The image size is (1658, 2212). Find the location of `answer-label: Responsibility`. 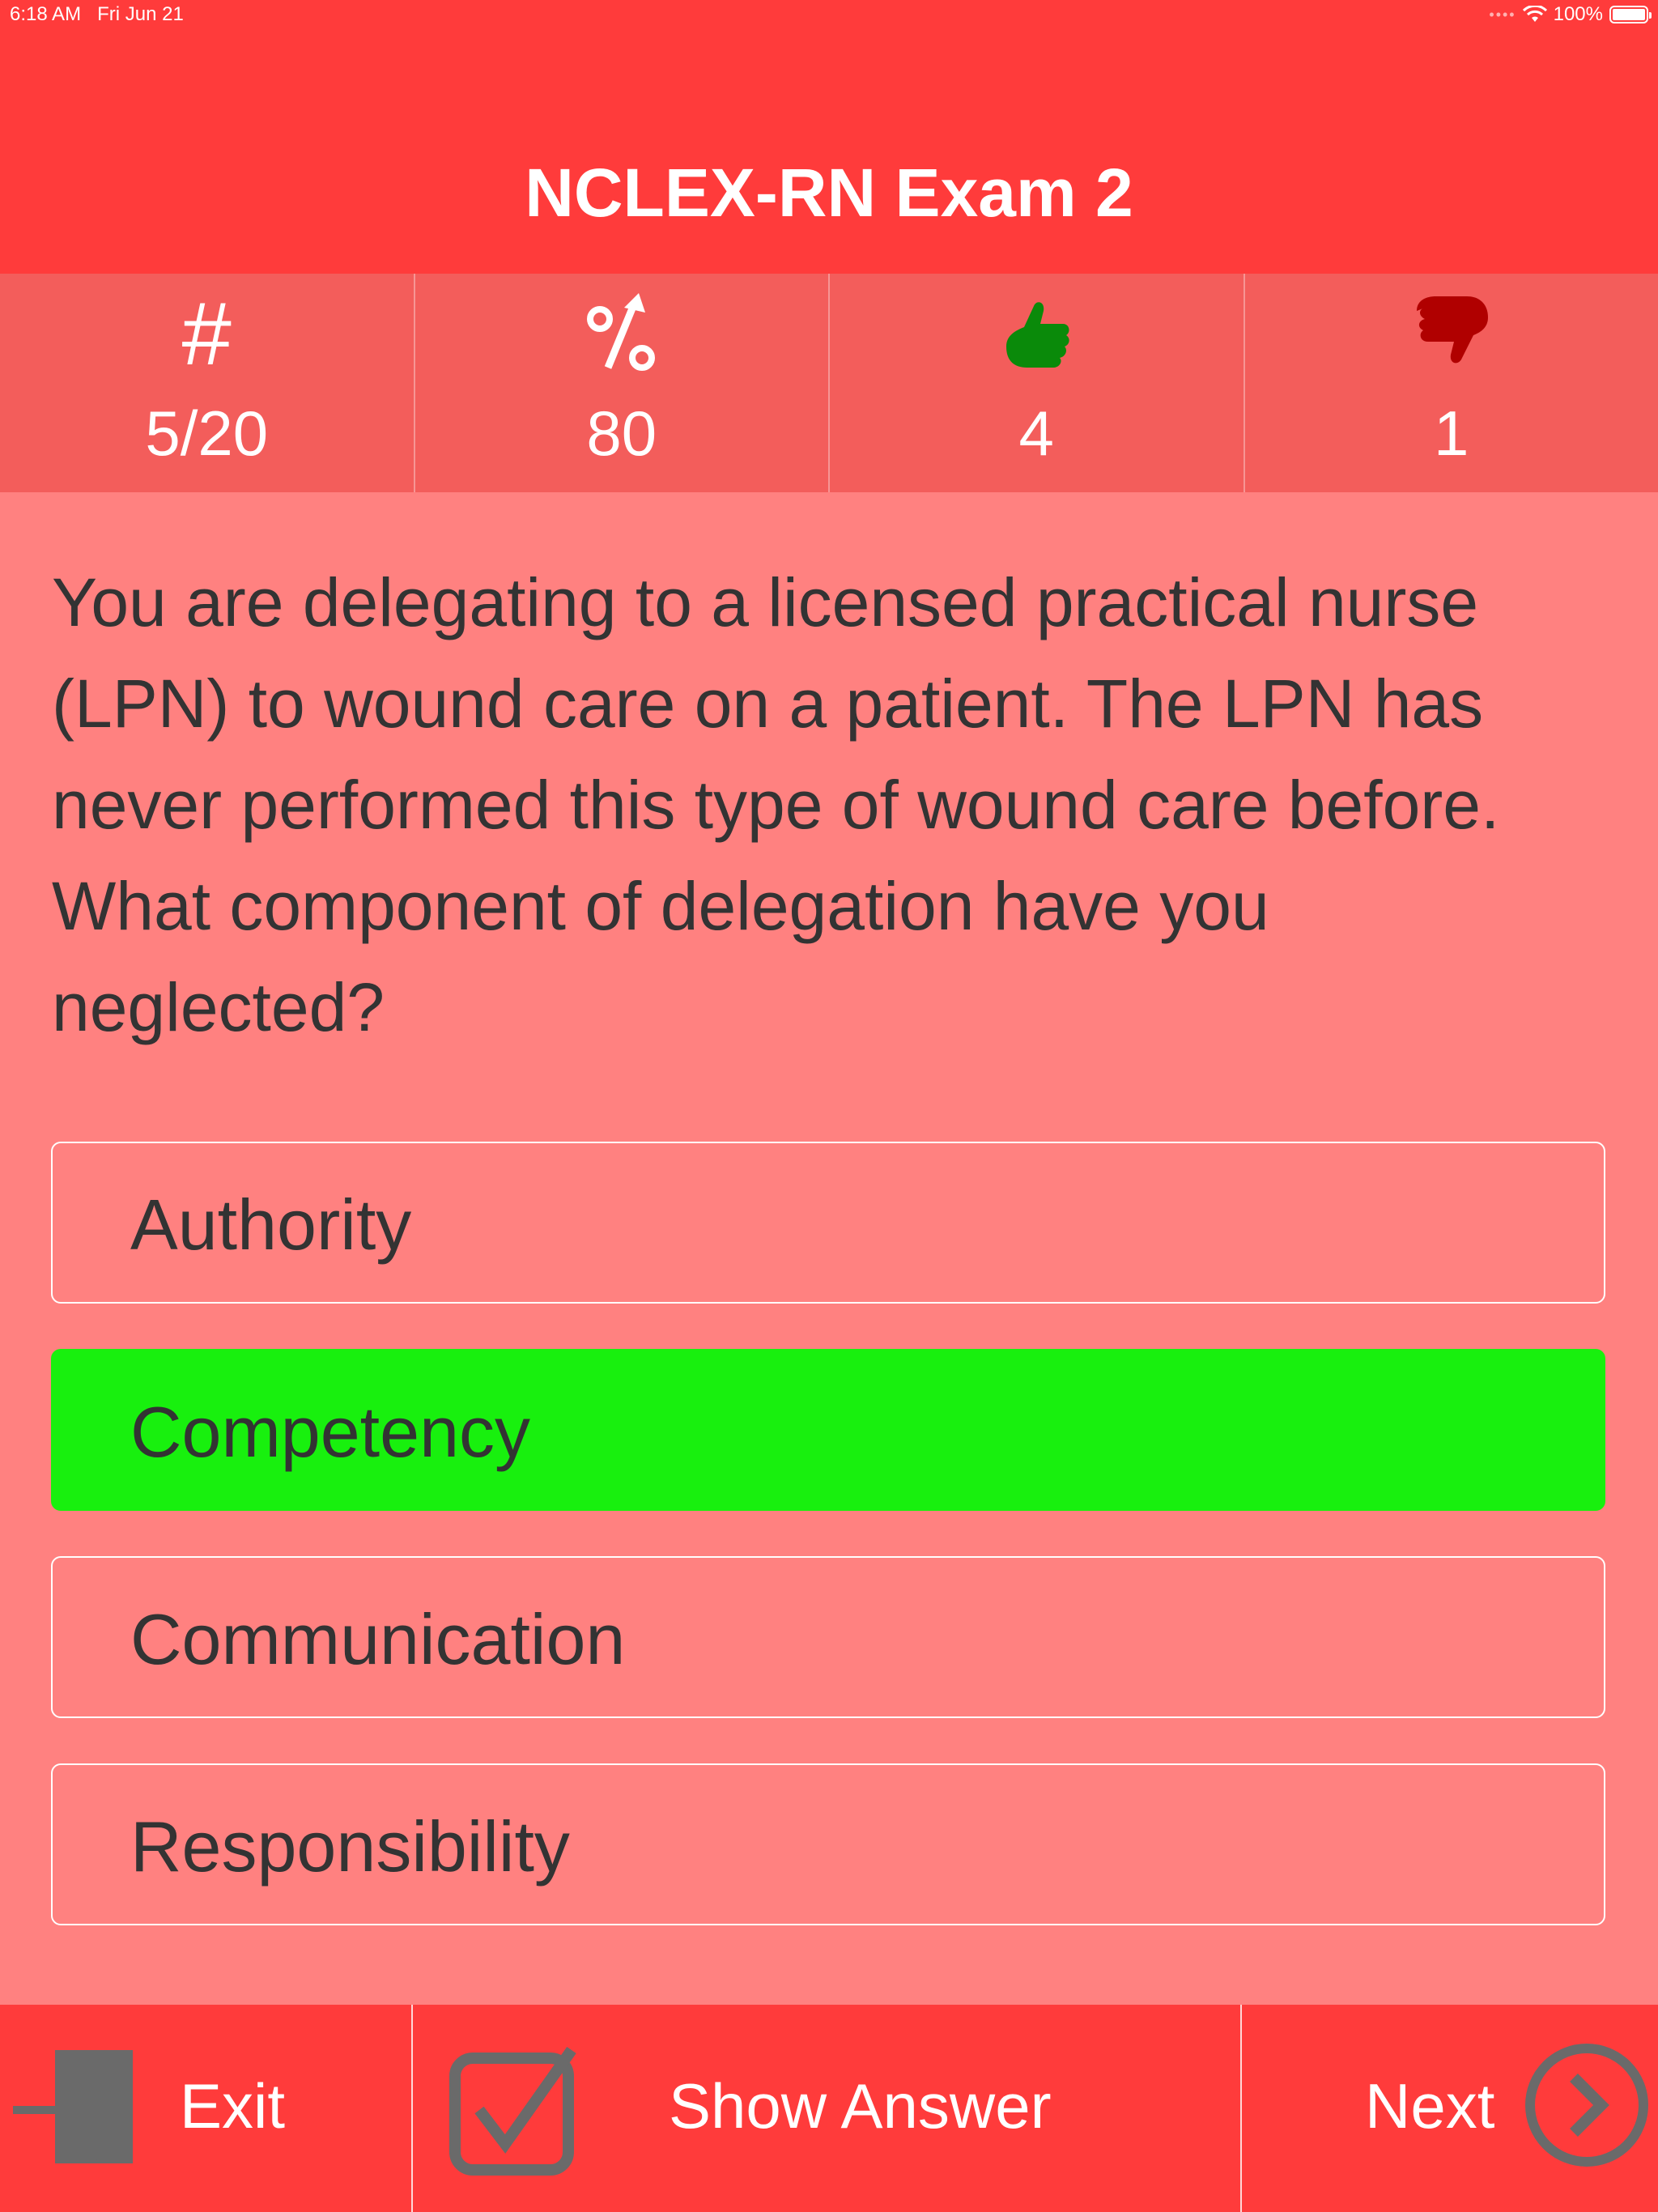

answer-label: Responsibility is located at coordinates (350, 1847).